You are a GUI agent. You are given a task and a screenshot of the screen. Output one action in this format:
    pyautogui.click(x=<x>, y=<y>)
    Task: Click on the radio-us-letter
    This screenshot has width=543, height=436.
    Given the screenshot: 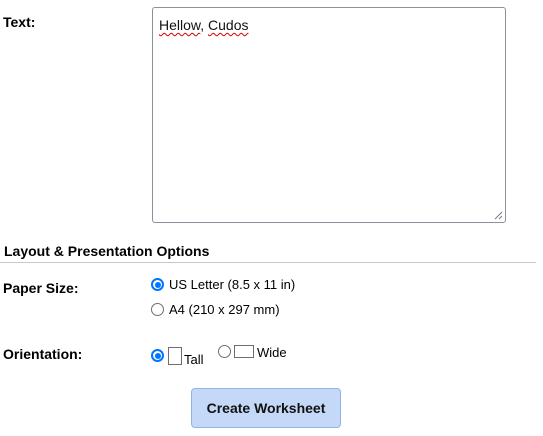 What is the action you would take?
    pyautogui.click(x=157, y=284)
    